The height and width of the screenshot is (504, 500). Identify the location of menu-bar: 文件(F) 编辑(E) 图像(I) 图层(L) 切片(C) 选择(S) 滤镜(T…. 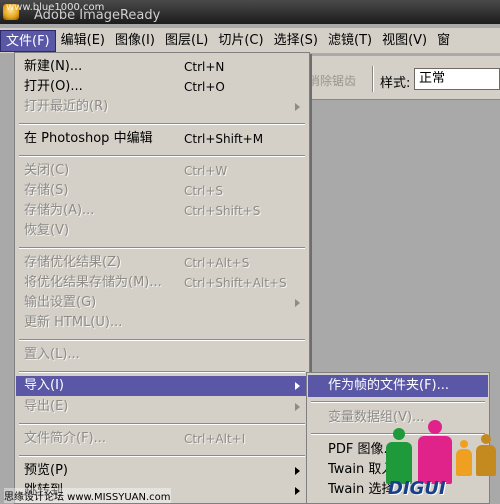
(250, 41).